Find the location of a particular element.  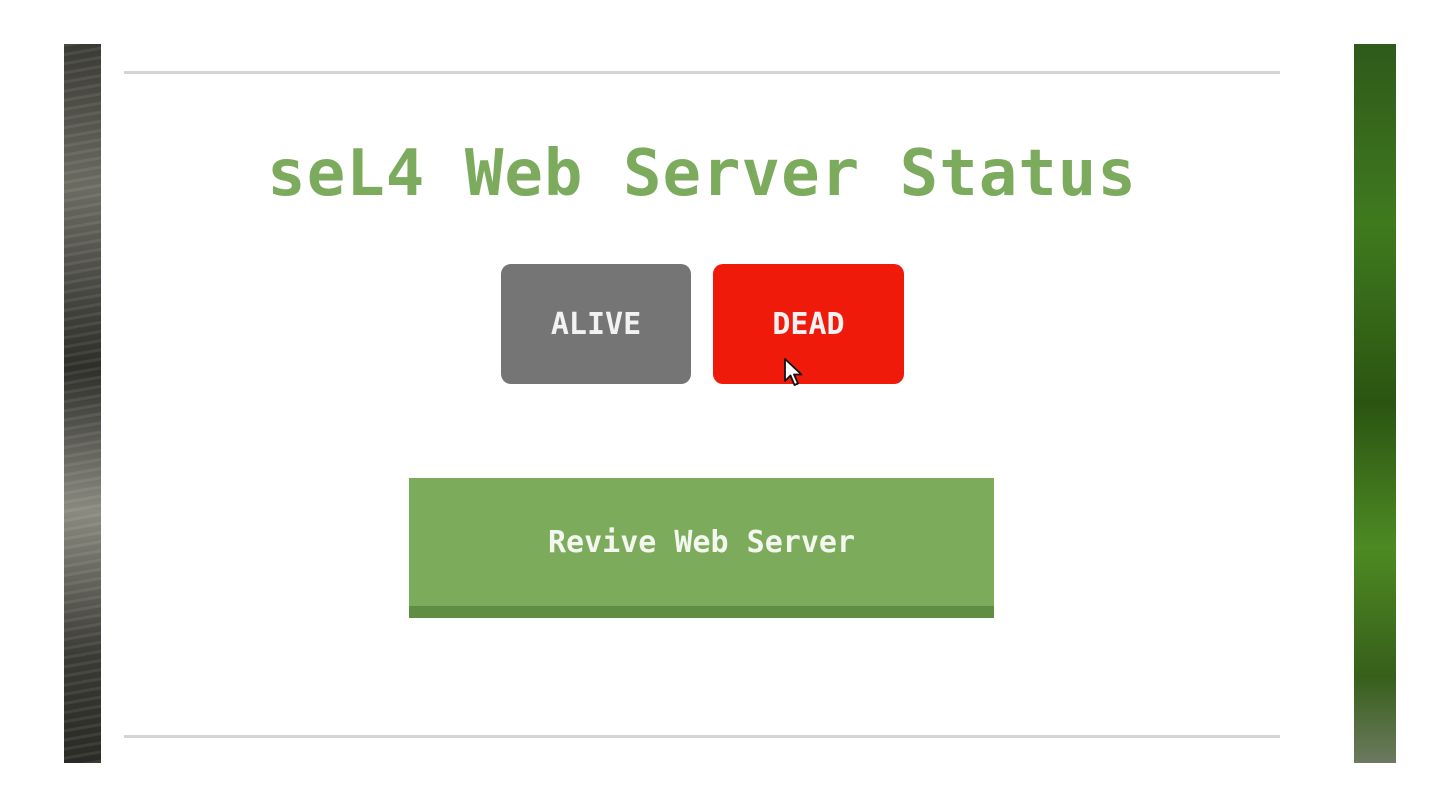

mouse-cursor-icon is located at coordinates (793, 372).